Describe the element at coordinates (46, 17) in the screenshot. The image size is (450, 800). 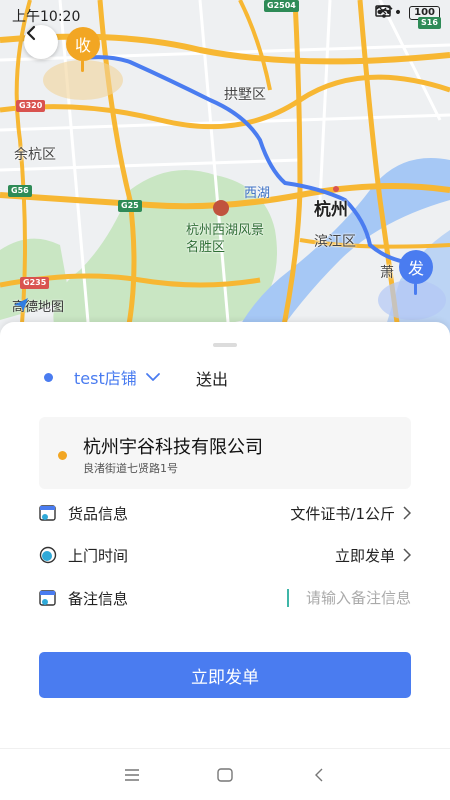
I see `status-time: 上午10:20` at that location.